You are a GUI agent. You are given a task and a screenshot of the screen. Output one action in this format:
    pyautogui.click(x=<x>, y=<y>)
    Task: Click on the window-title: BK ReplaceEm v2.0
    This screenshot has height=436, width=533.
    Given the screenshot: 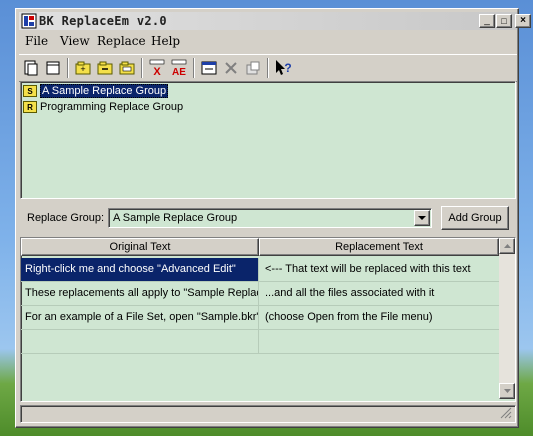 What is the action you would take?
    pyautogui.click(x=103, y=21)
    